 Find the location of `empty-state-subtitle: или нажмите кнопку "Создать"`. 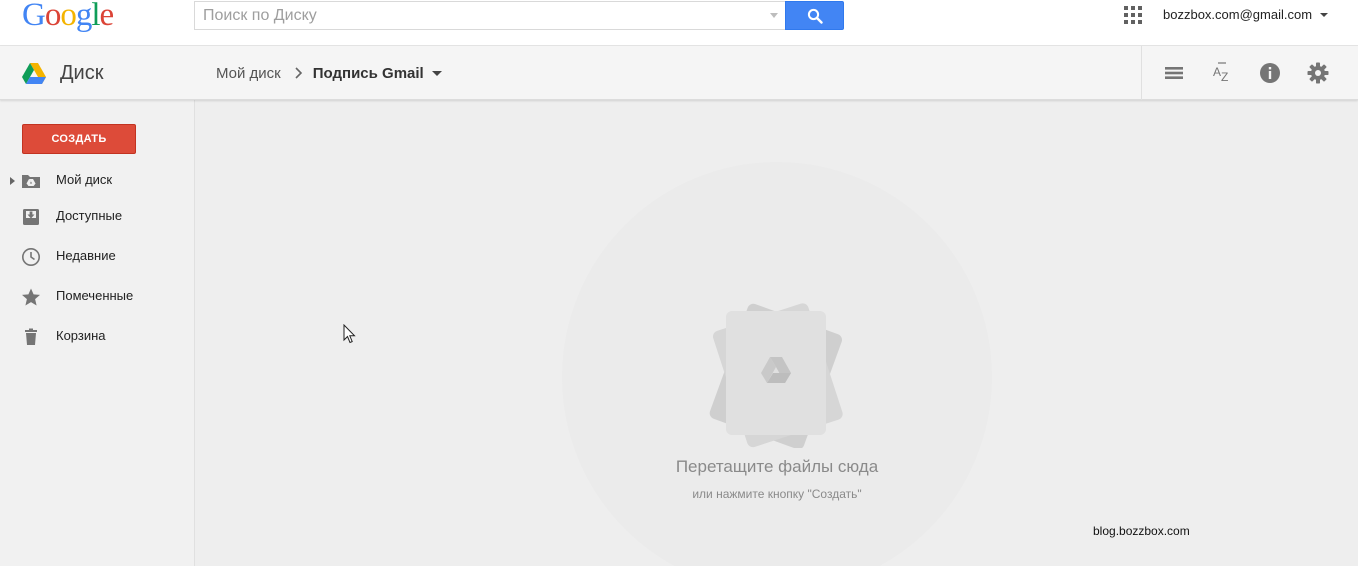

empty-state-subtitle: или нажмите кнопку "Создать" is located at coordinates (777, 494).